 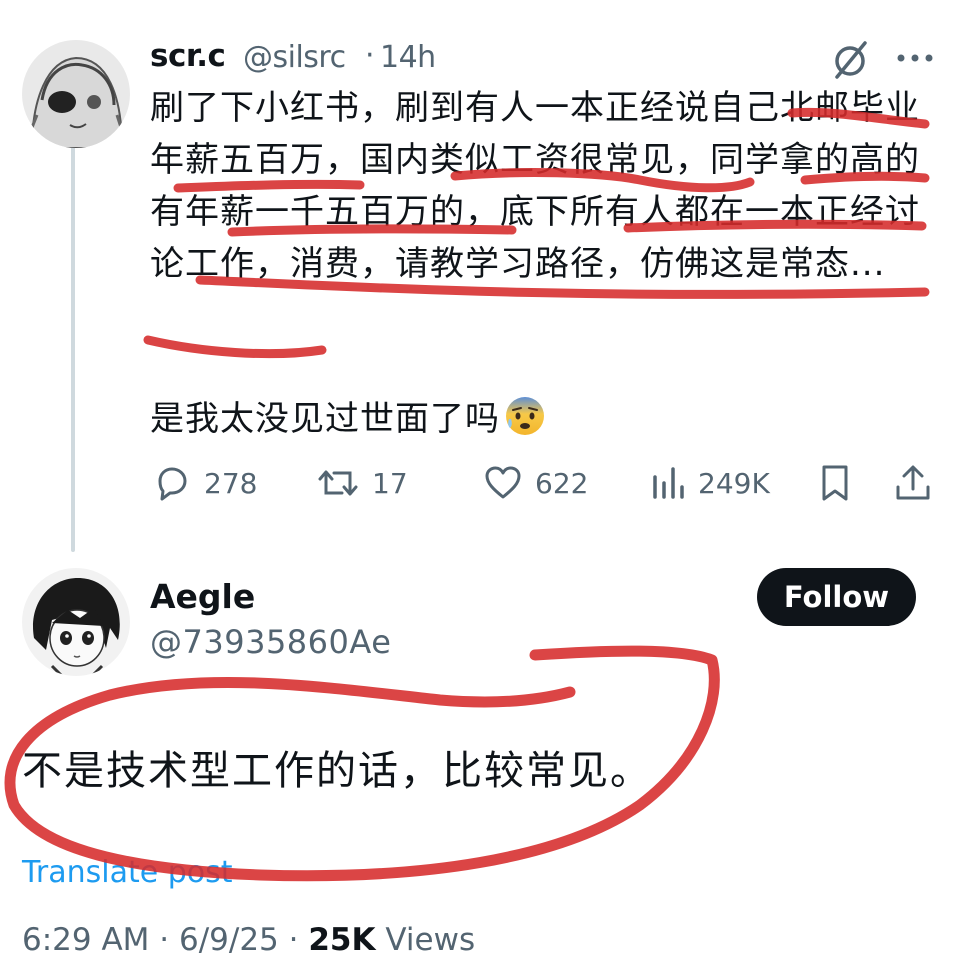 What do you see at coordinates (270, 642) in the screenshot?
I see `author-handle: @73935860Ae` at bounding box center [270, 642].